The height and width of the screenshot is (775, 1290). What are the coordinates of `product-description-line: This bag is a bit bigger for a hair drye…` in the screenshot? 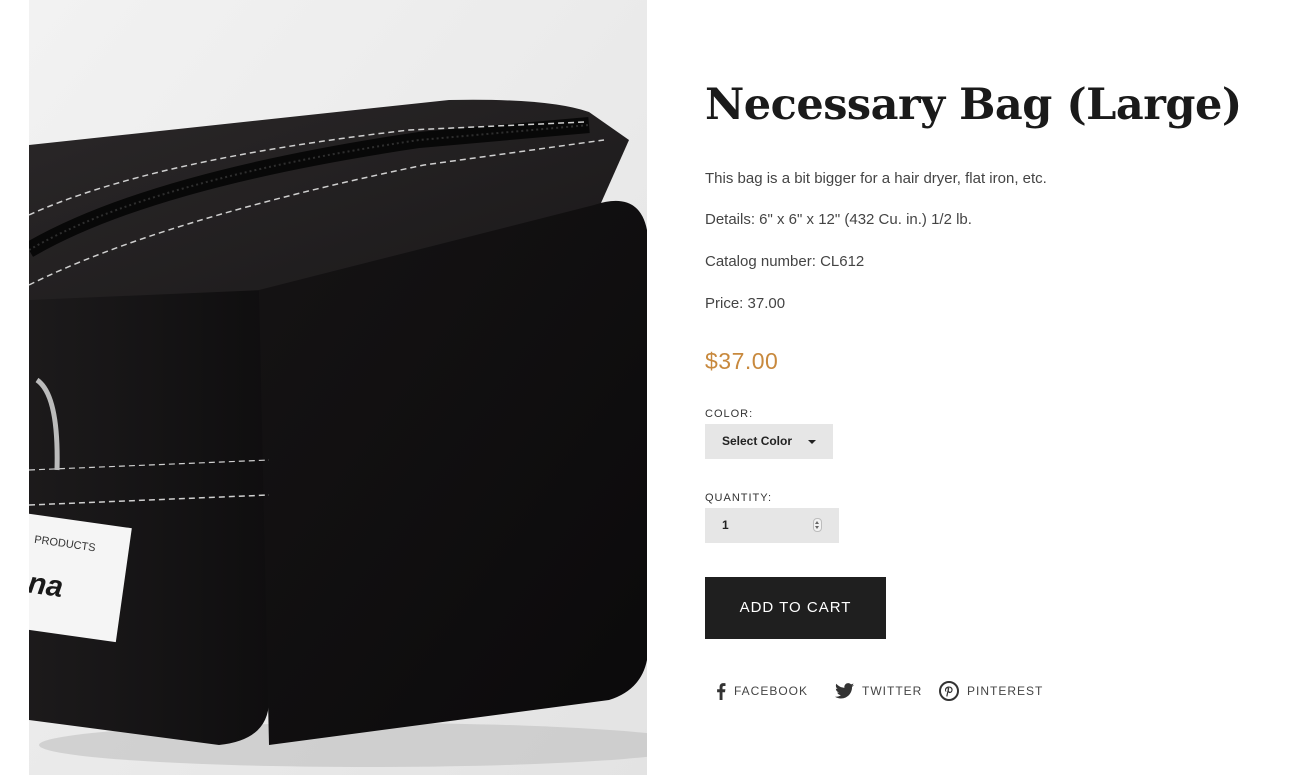 It's located at (876, 178).